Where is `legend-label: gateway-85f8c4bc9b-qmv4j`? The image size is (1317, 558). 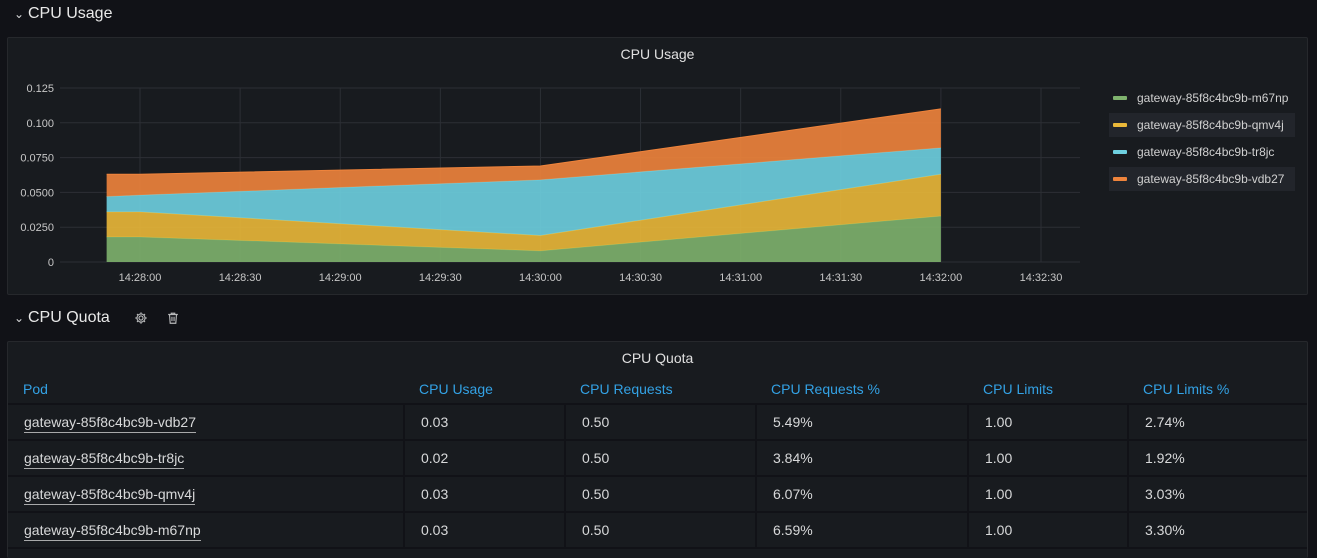 legend-label: gateway-85f8c4bc9b-qmv4j is located at coordinates (1210, 125).